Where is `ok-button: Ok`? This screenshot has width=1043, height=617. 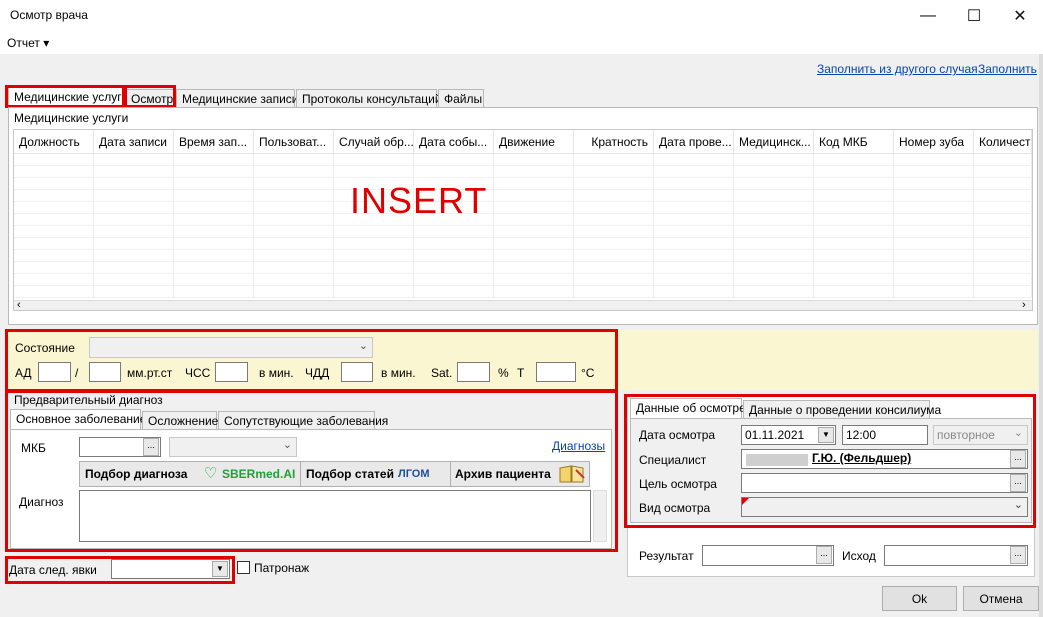 ok-button: Ok is located at coordinates (919, 598).